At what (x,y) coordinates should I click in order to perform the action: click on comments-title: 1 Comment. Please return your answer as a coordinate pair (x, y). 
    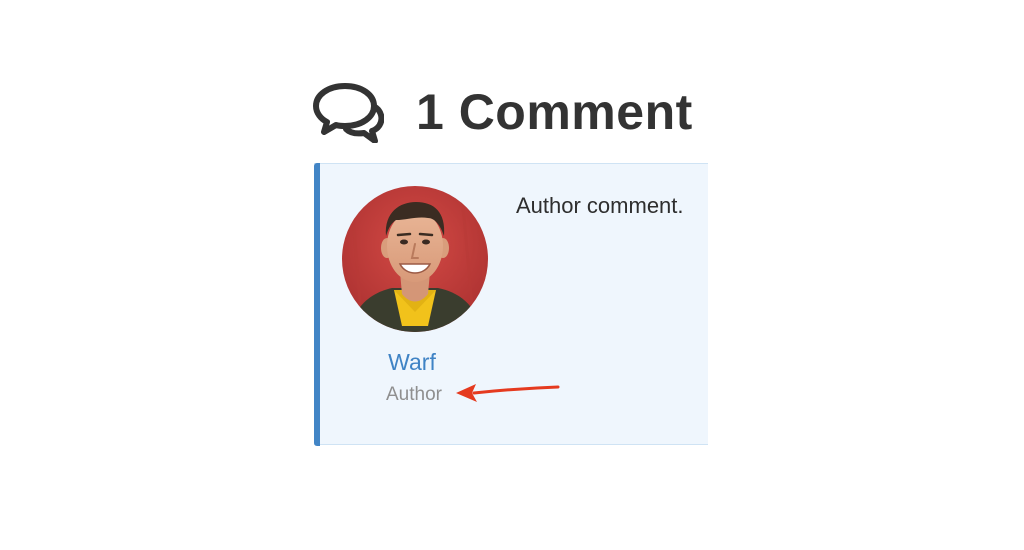
    Looking at the image, I should click on (554, 112).